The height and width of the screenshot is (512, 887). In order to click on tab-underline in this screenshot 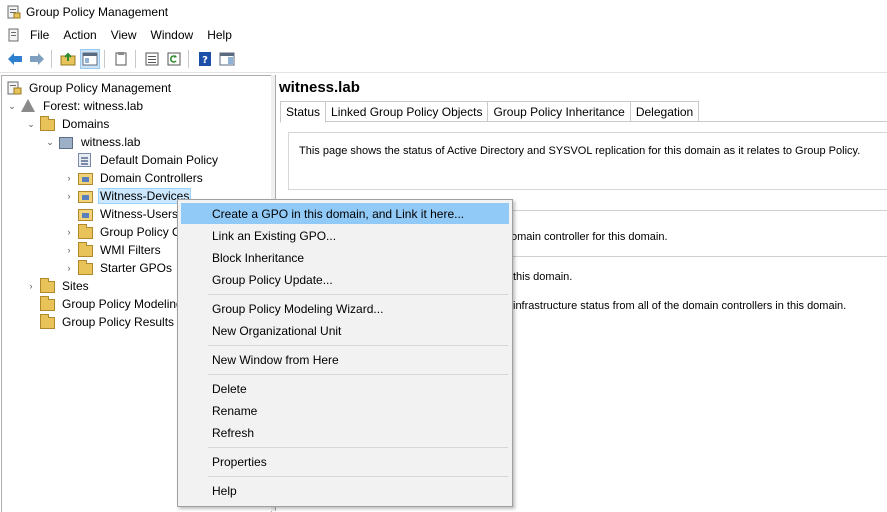, I will do `click(584, 121)`.